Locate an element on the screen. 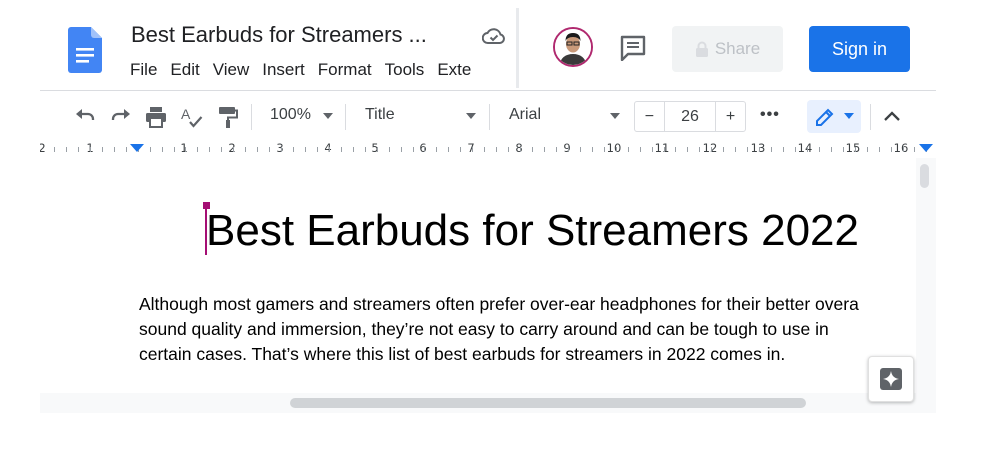 This screenshot has width=1000, height=454. header-divider is located at coordinates (517, 48).